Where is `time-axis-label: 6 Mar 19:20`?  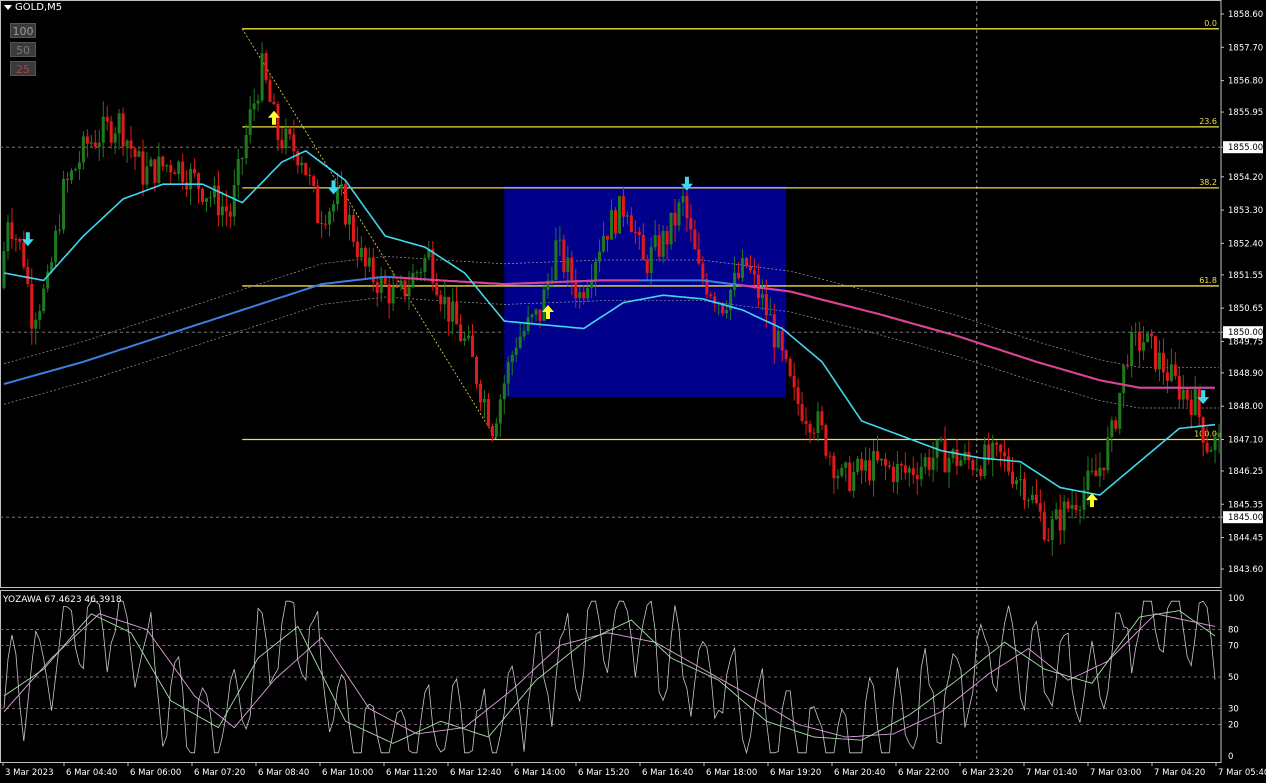 time-axis-label: 6 Mar 19:20 is located at coordinates (795, 773).